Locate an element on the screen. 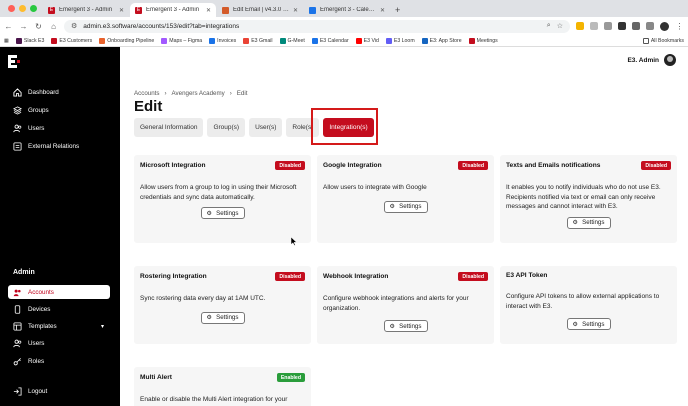 This screenshot has width=688, height=406. bookmark-item: E3 Gmail is located at coordinates (258, 40).